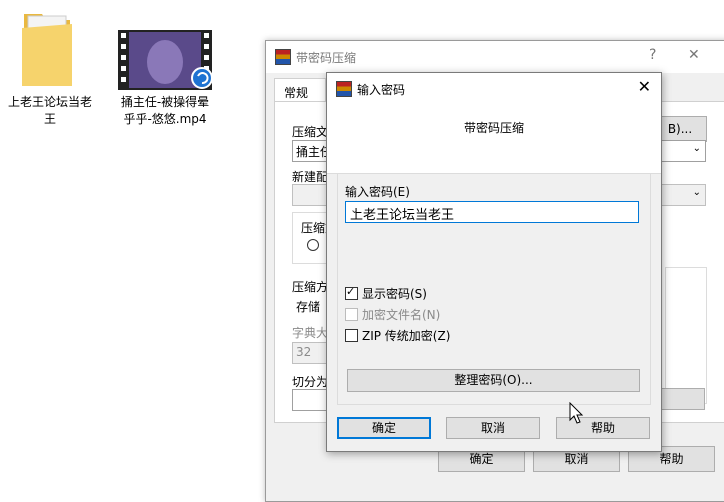 The width and height of the screenshot is (724, 502). Describe the element at coordinates (313, 245) in the screenshot. I see `format-radio` at that location.